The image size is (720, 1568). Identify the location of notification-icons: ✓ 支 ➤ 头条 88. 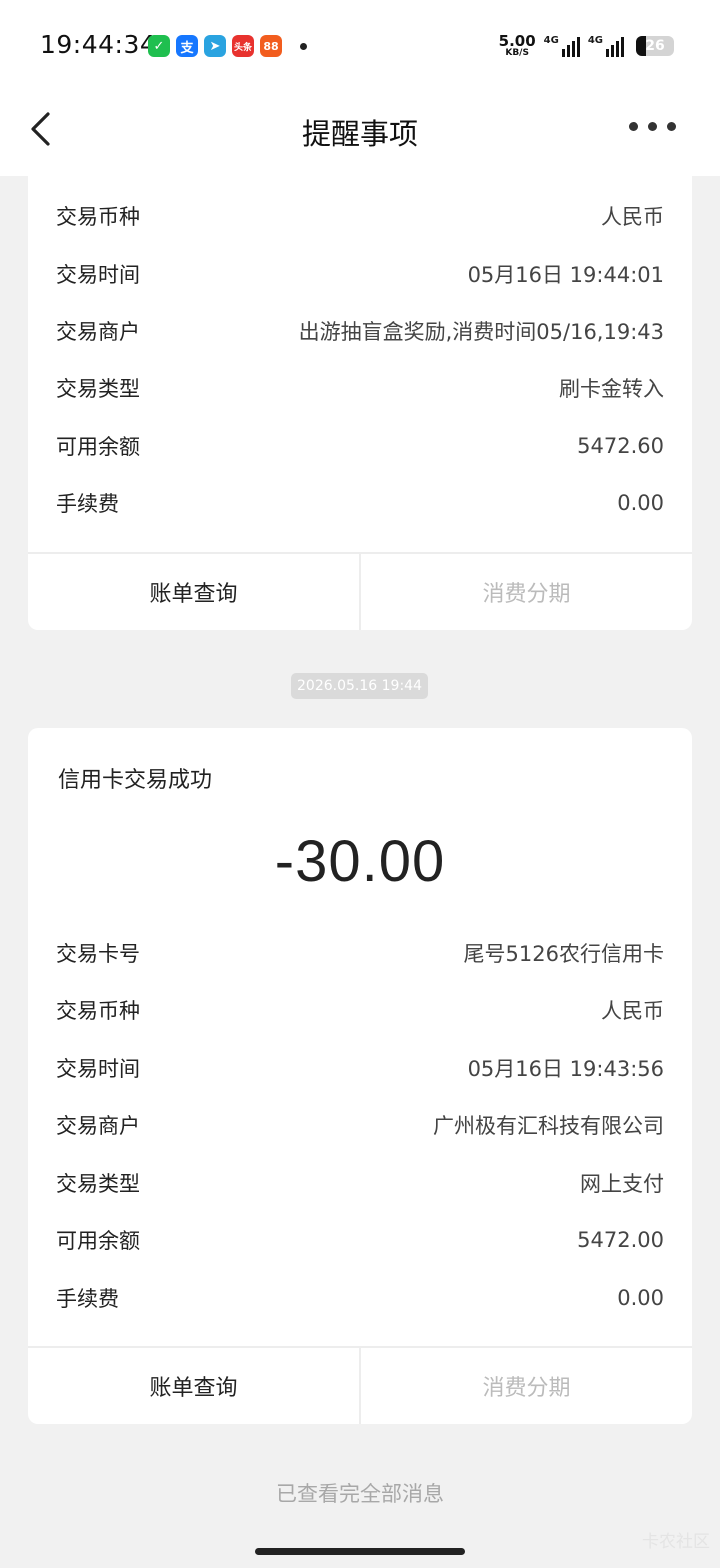
(227, 46).